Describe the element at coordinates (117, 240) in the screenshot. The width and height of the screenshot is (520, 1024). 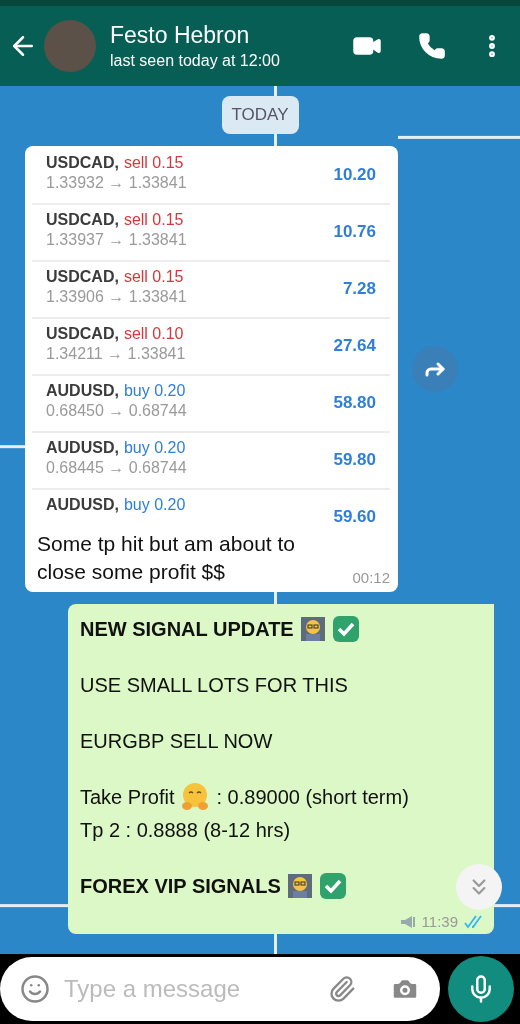
I see `price-range: 1.33937 → 1.33841` at that location.